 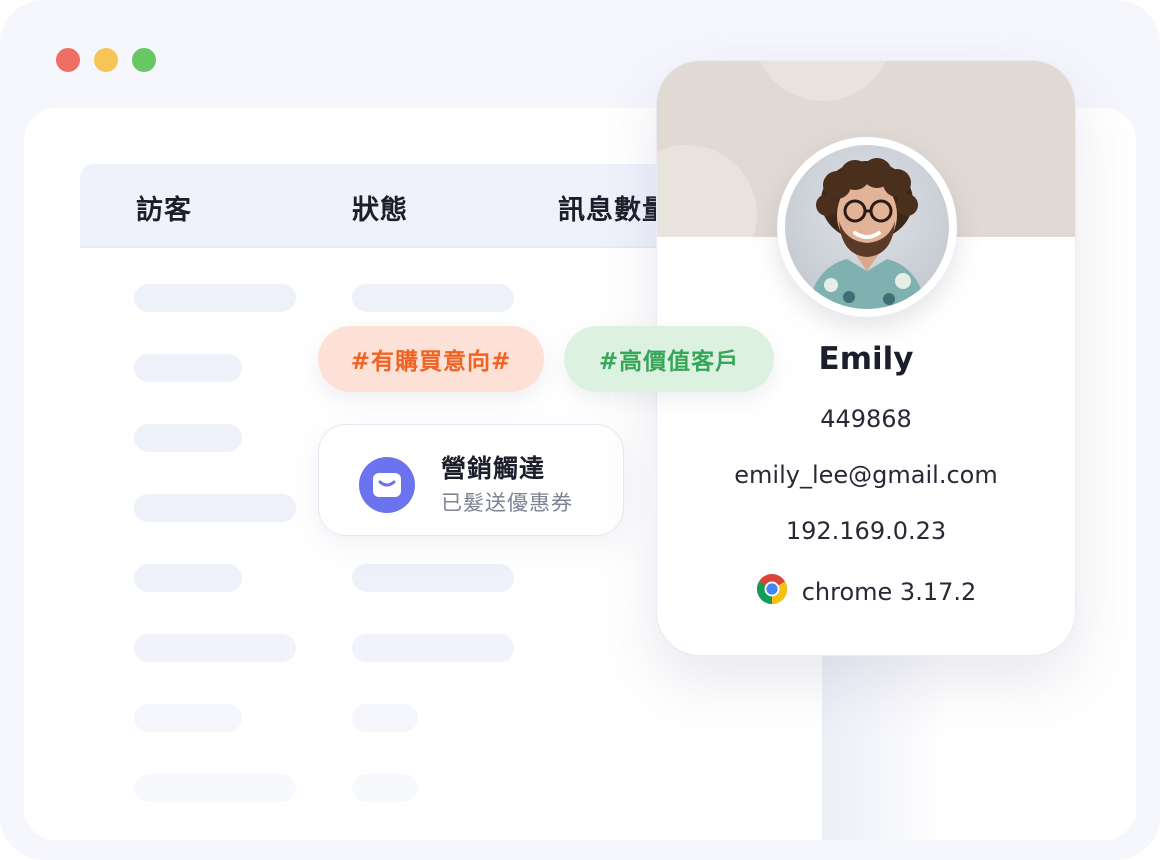 What do you see at coordinates (889, 592) in the screenshot?
I see `browser-version: chrome 3.17.2` at bounding box center [889, 592].